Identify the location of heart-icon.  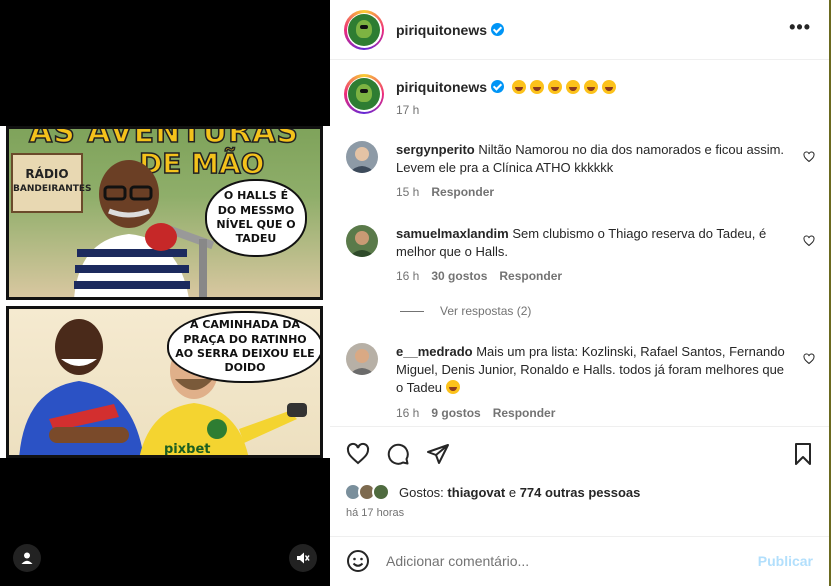
(358, 454).